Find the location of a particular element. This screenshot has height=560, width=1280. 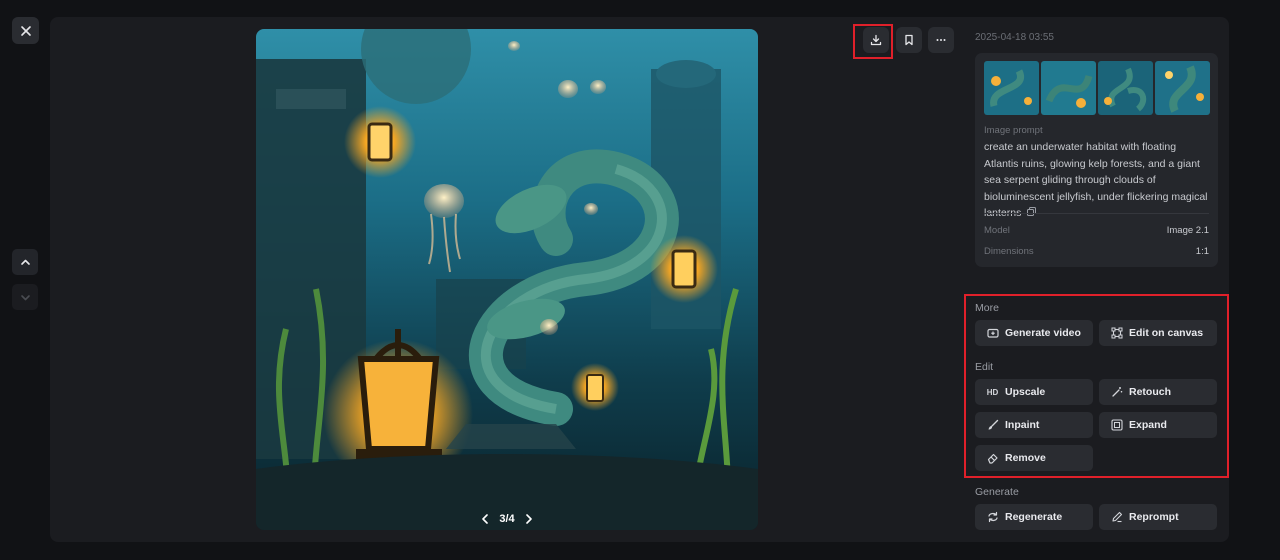

bookmark-icon is located at coordinates (909, 40).